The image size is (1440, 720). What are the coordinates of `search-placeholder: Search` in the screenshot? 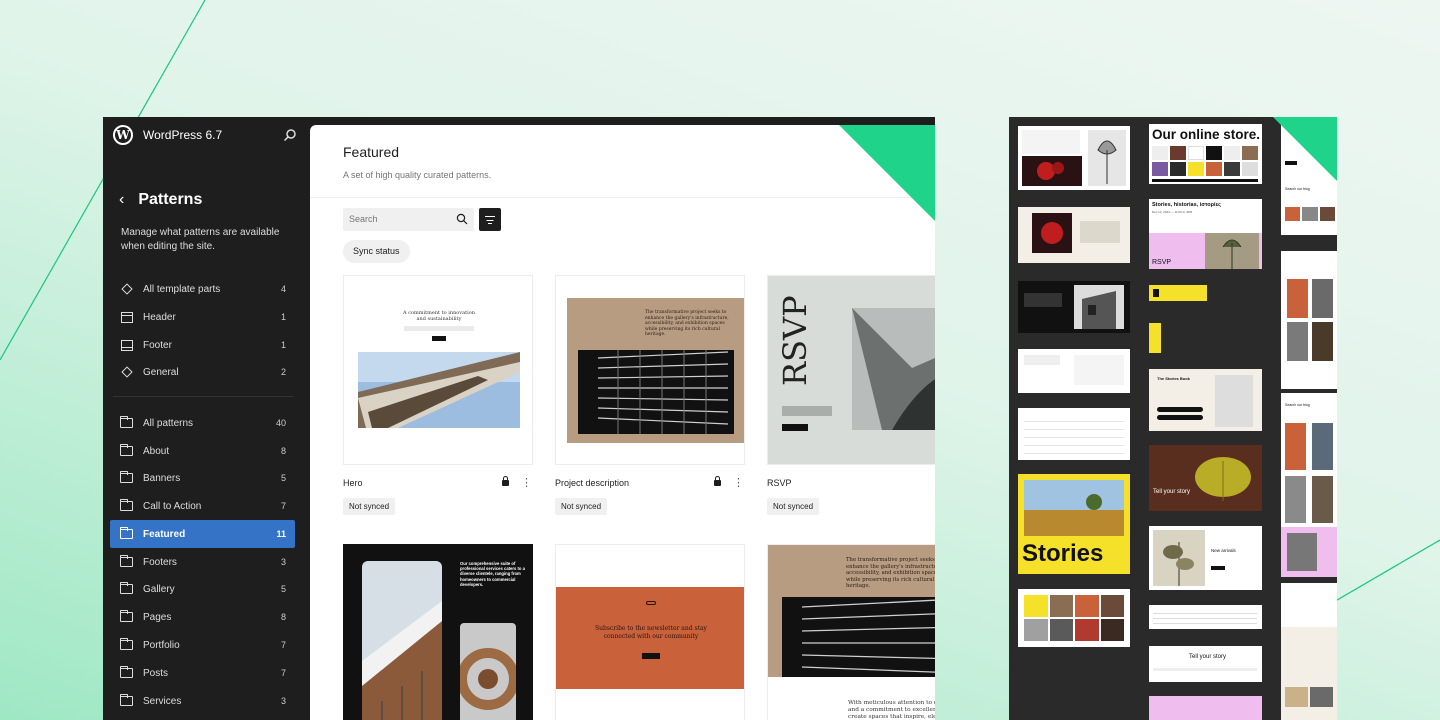 It's located at (363, 219).